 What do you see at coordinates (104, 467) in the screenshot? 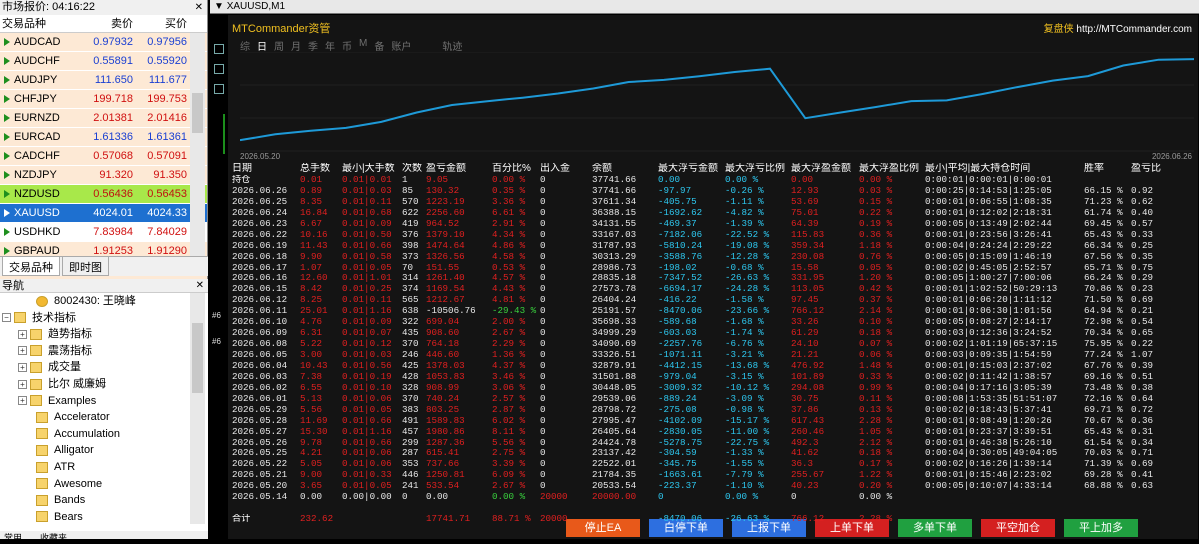
I see `navigator-item: ATR` at bounding box center [104, 467].